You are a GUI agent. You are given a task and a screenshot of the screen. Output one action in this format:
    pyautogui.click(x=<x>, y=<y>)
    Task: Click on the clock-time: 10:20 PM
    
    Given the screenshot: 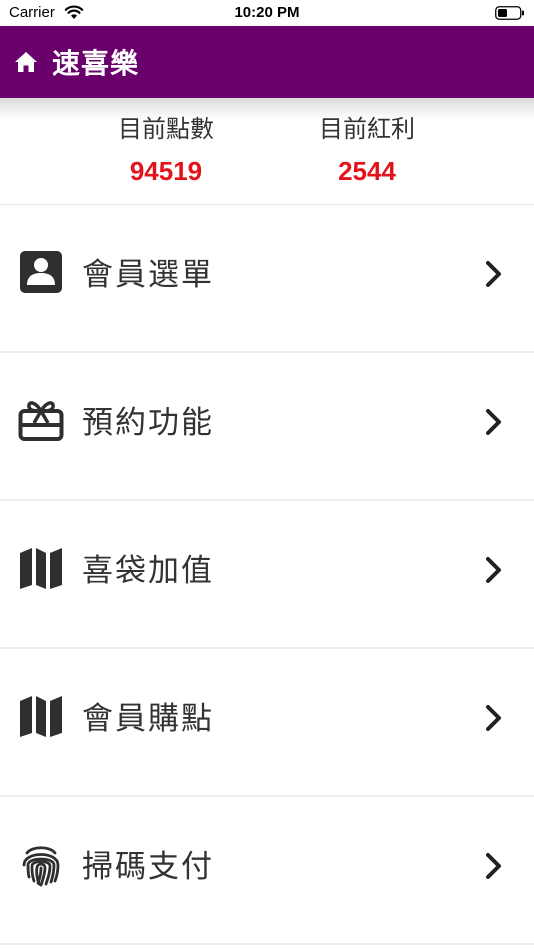 What is the action you would take?
    pyautogui.click(x=267, y=12)
    